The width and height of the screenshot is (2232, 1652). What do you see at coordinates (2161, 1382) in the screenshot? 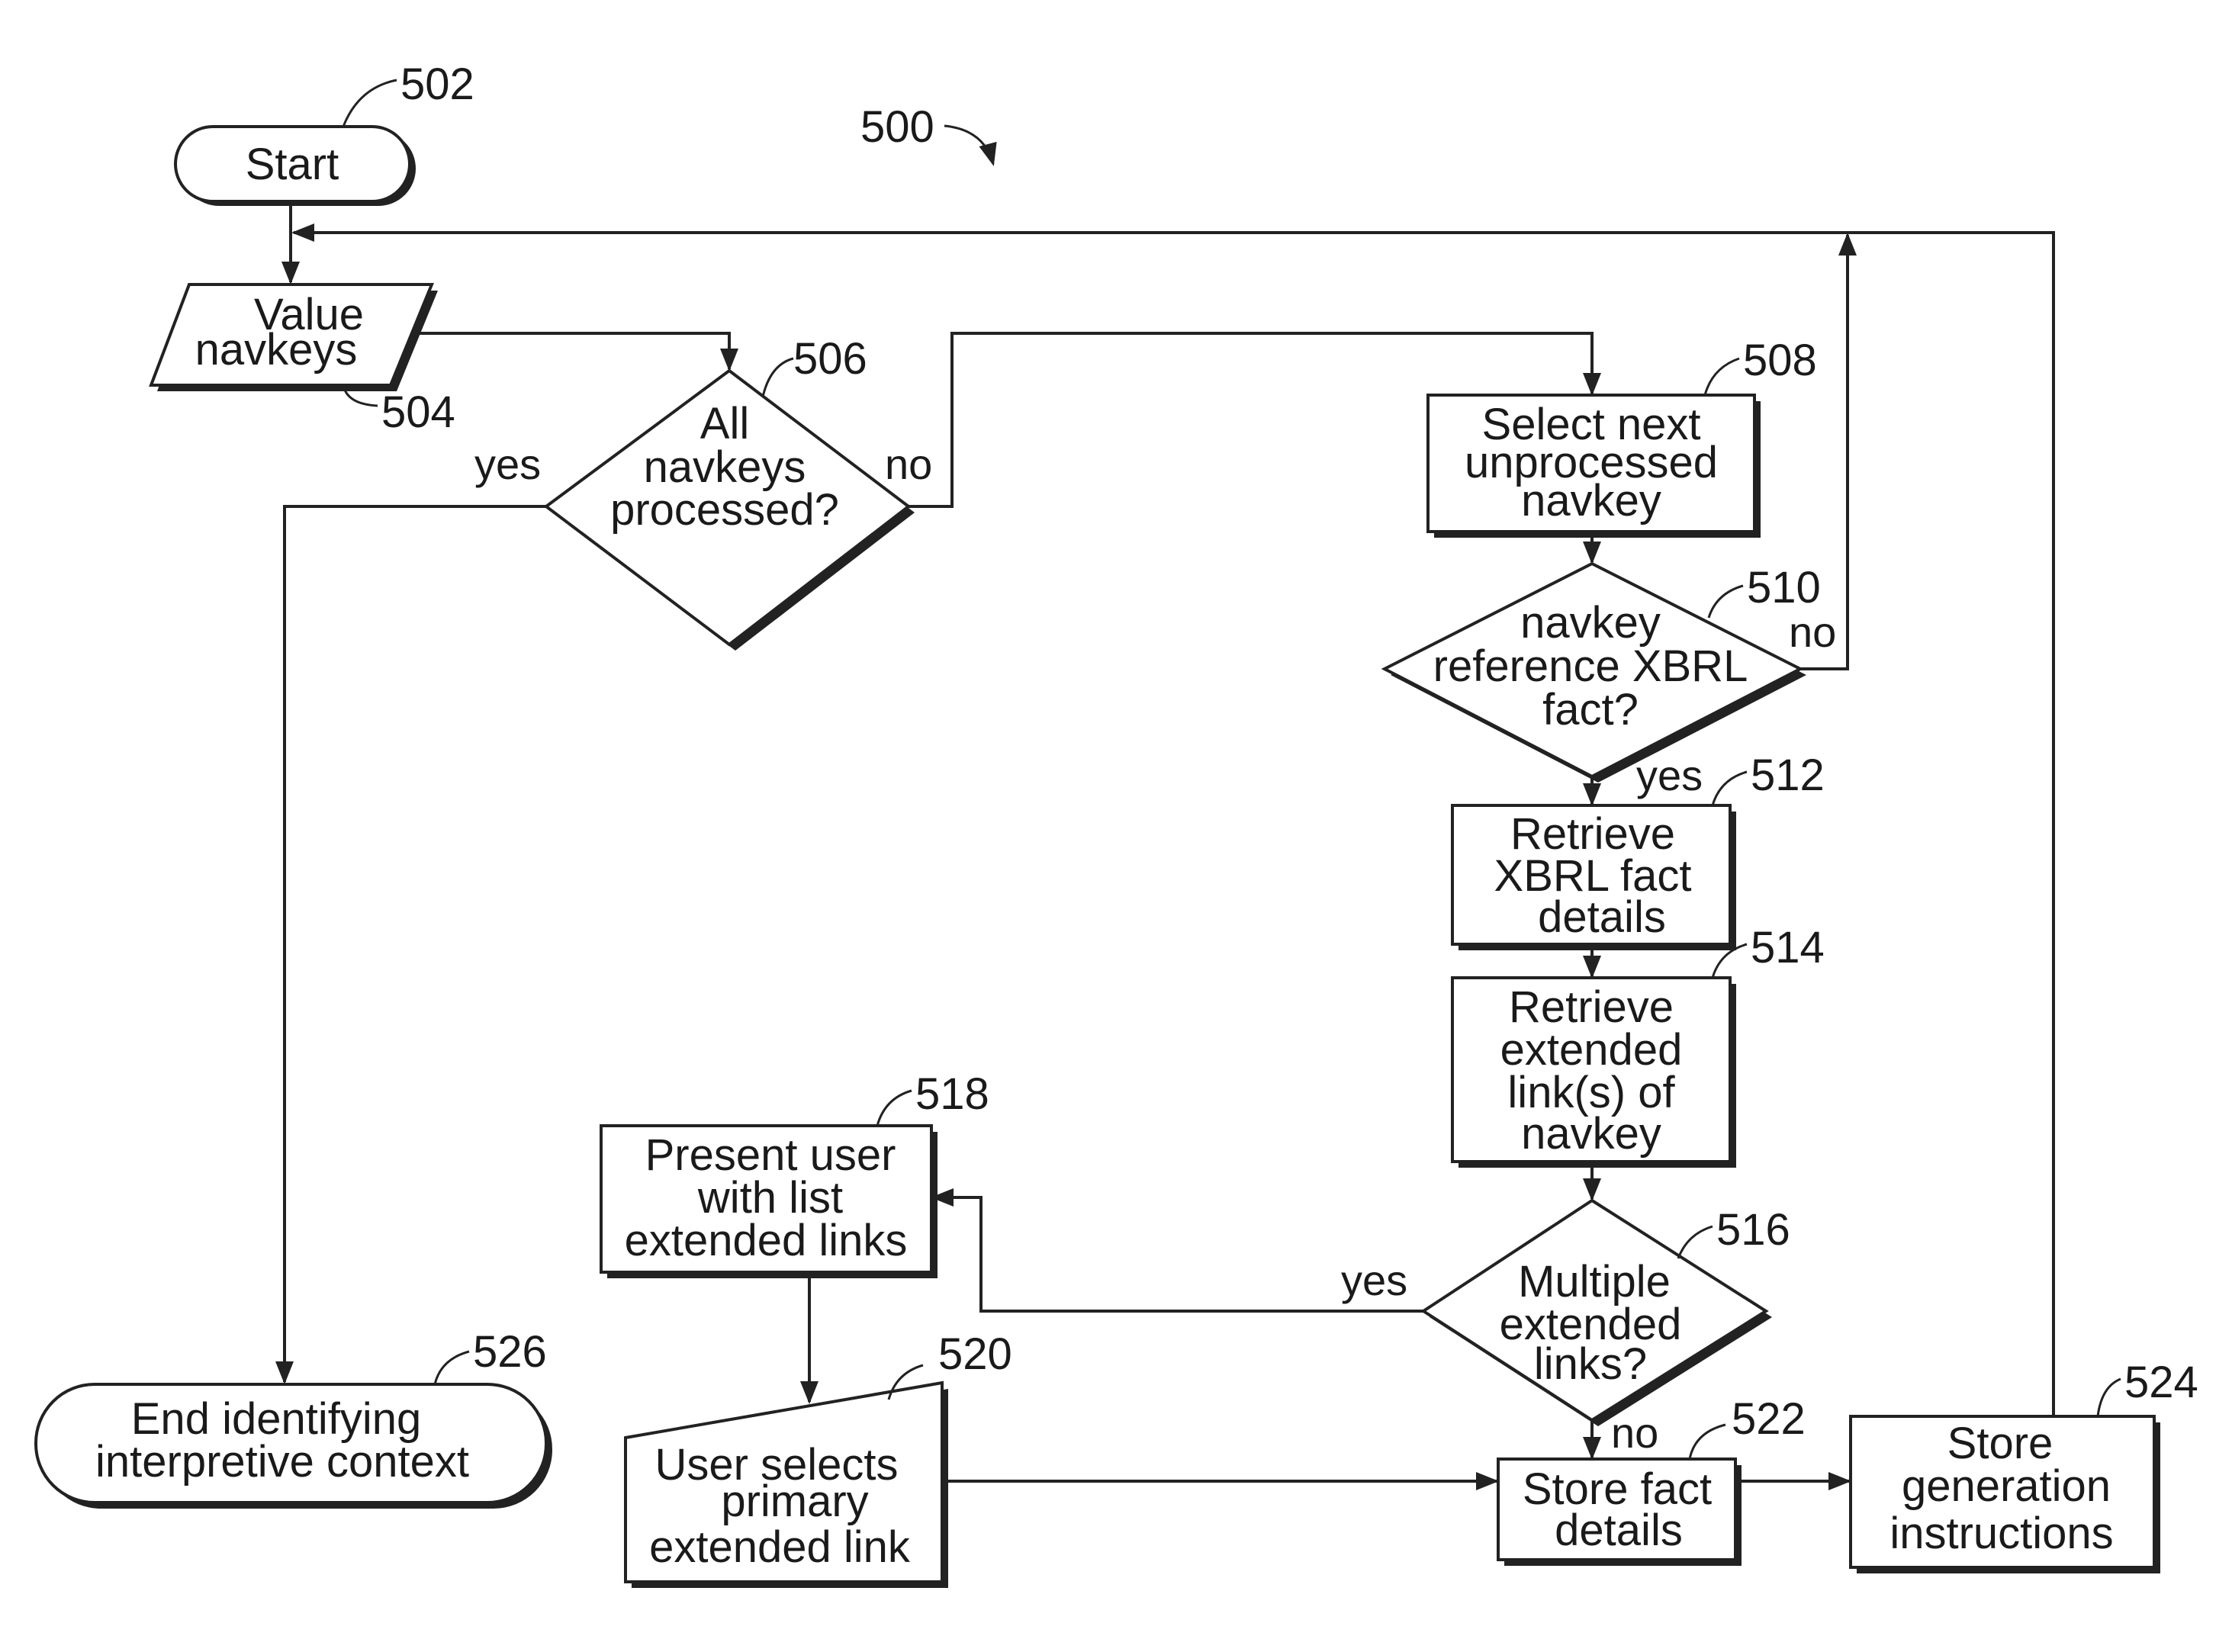
I see `ref-524: 524` at bounding box center [2161, 1382].